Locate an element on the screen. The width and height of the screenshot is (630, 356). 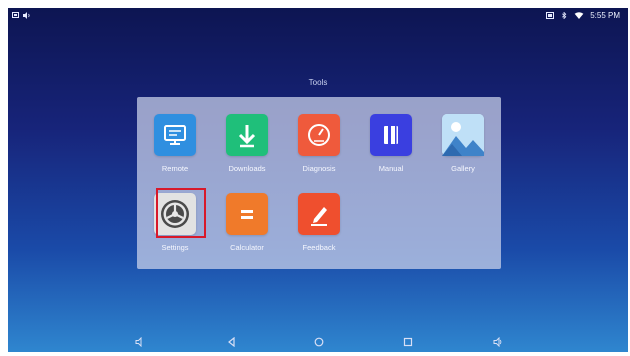
status-right: 5:55 PM is located at coordinates (583, 15).